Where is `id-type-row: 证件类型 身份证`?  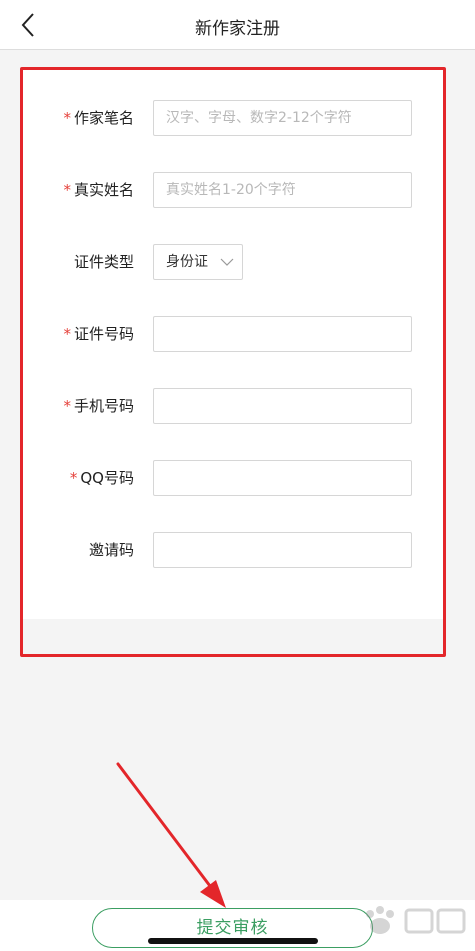
id-type-row: 证件类型 身份证 is located at coordinates (233, 262).